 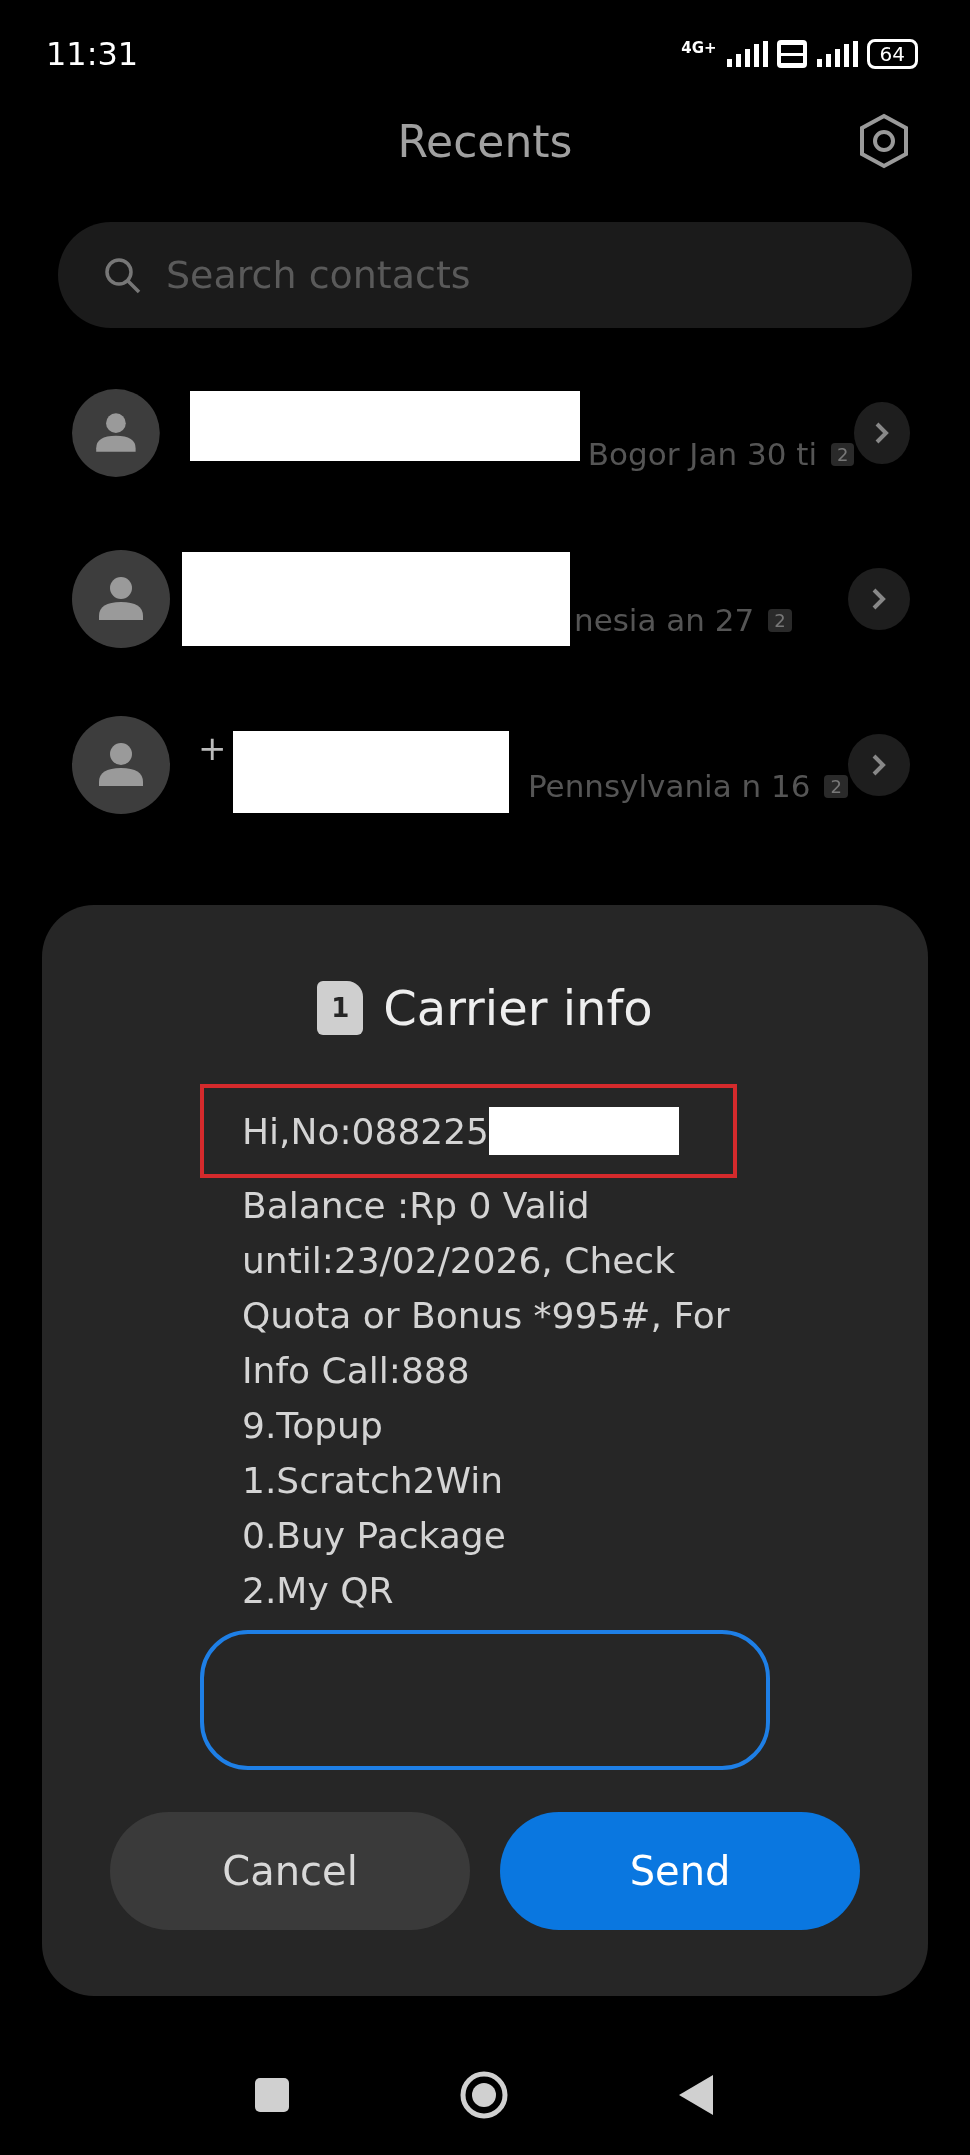 I want to click on send-button: Send, so click(x=680, y=1871).